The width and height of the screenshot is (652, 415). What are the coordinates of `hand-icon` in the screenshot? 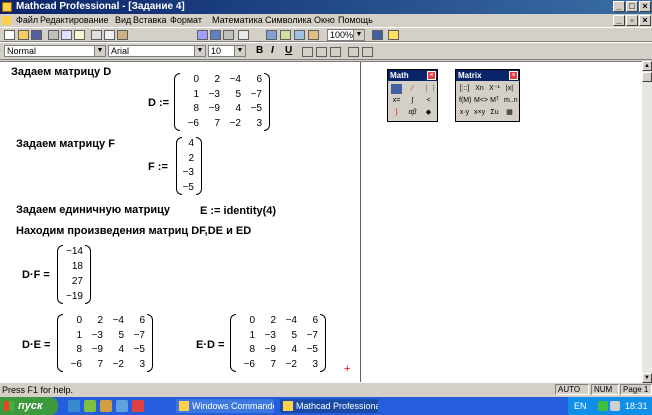 It's located at (313, 35).